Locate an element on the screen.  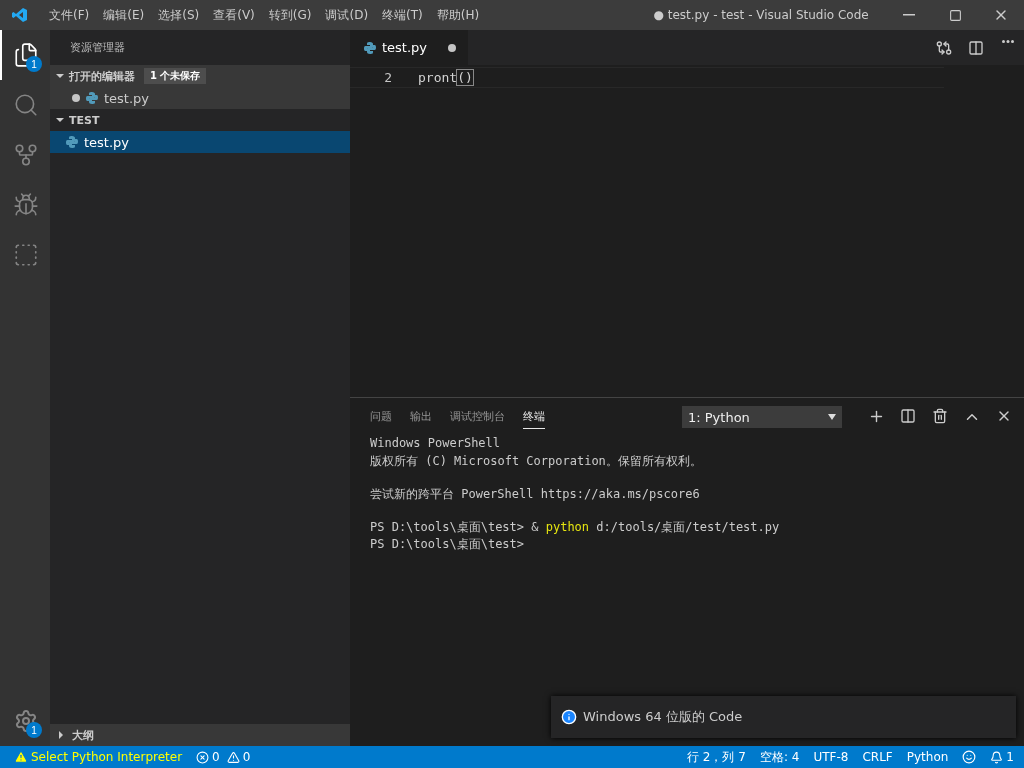
section-header: 打开的编辑器 1 个未保存 is located at coordinates (200, 76).